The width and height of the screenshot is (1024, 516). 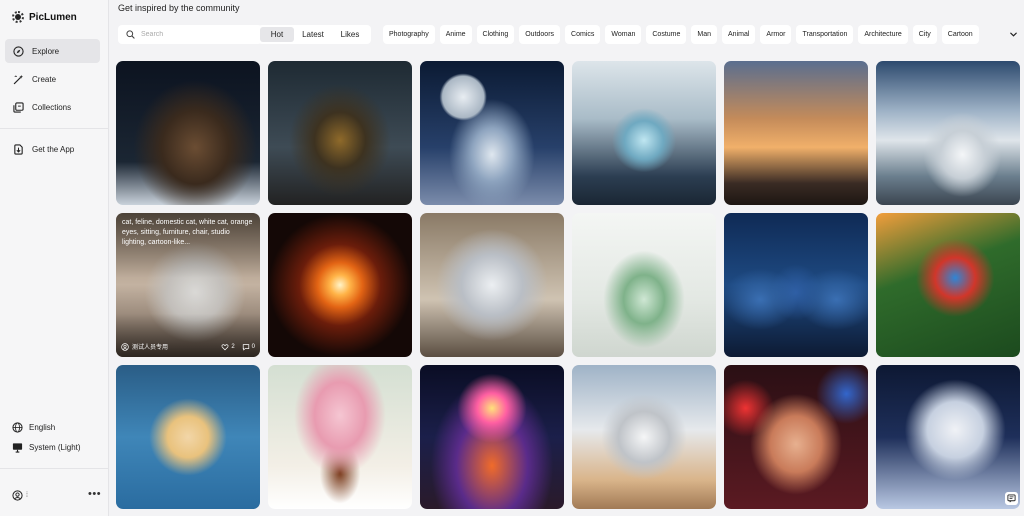 I want to click on heart-icon, so click(x=225, y=346).